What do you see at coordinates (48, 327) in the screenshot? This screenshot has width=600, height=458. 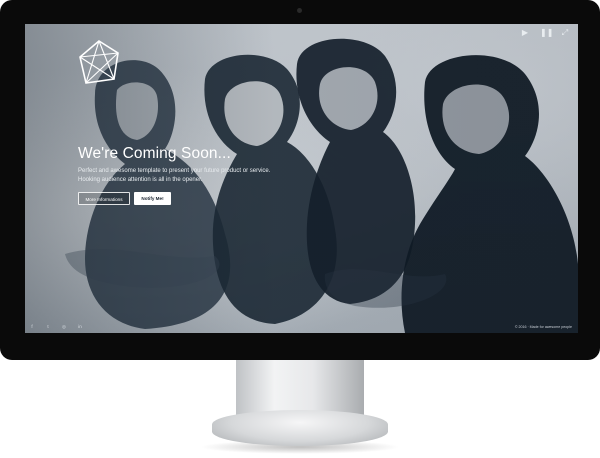 I see `twitter-icon: t` at bounding box center [48, 327].